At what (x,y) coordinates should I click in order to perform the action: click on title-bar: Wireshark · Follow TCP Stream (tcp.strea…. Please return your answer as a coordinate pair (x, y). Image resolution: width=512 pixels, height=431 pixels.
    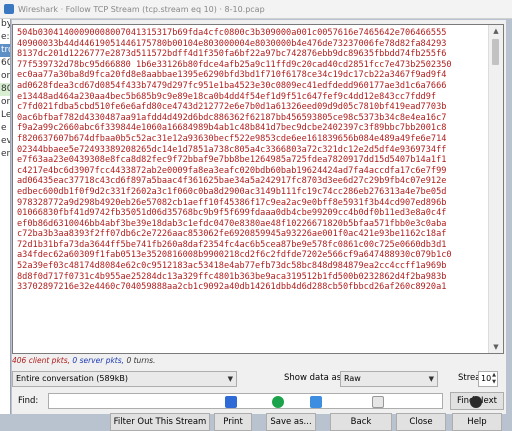
    Looking at the image, I should click on (256, 9).